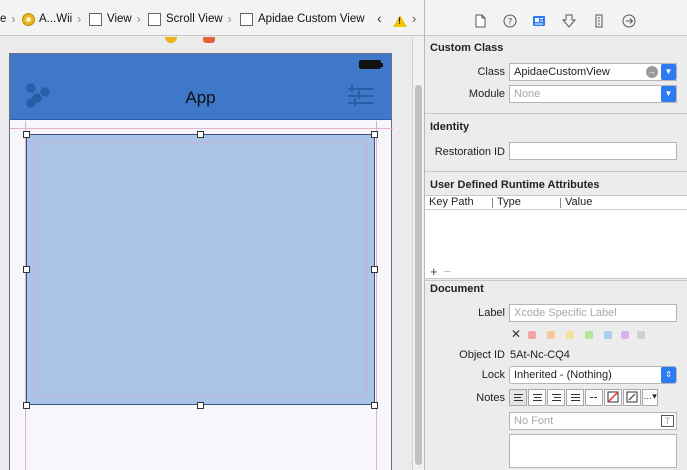  I want to click on lock-label: Lock, so click(493, 375).